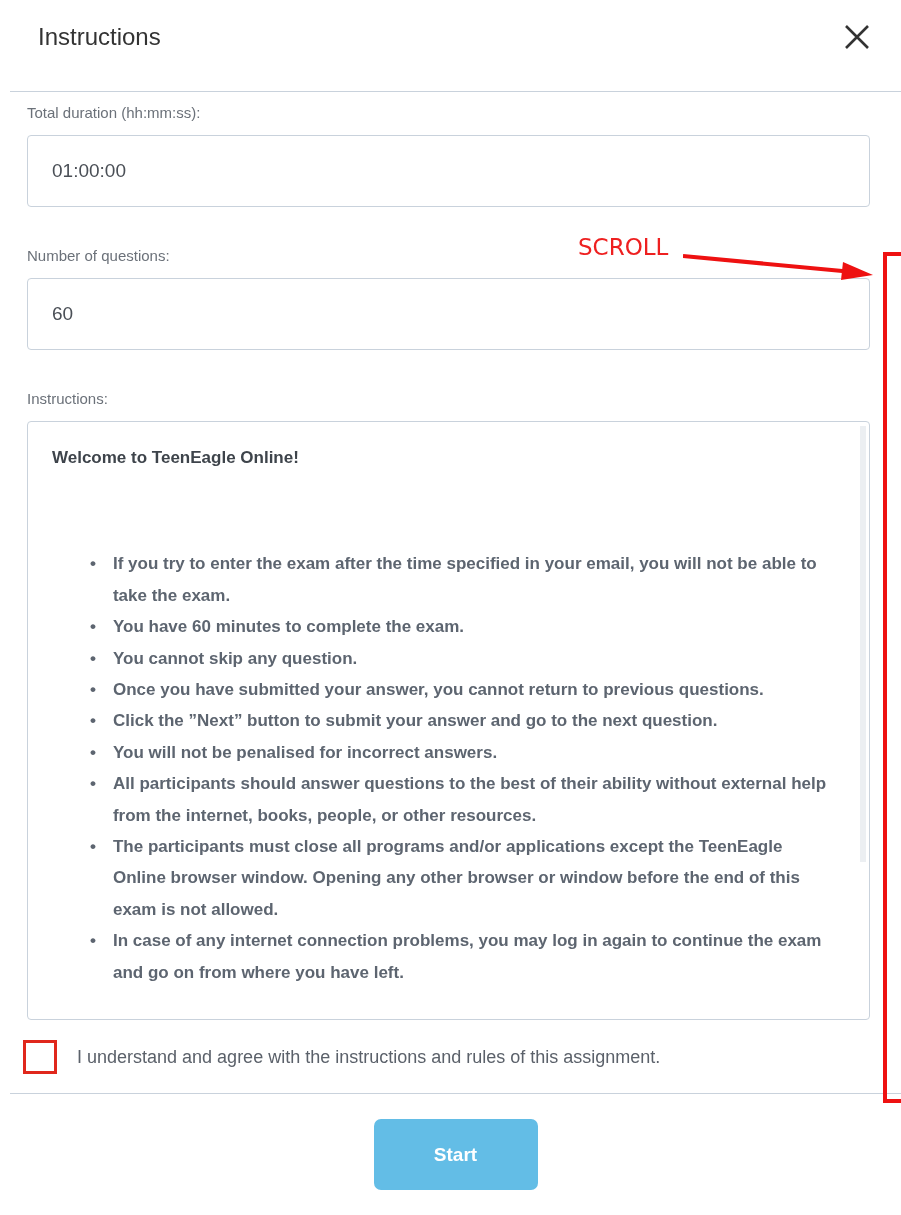  Describe the element at coordinates (288, 627) in the screenshot. I see `instruction-item: You have 60 minutes to complete the exam.` at that location.